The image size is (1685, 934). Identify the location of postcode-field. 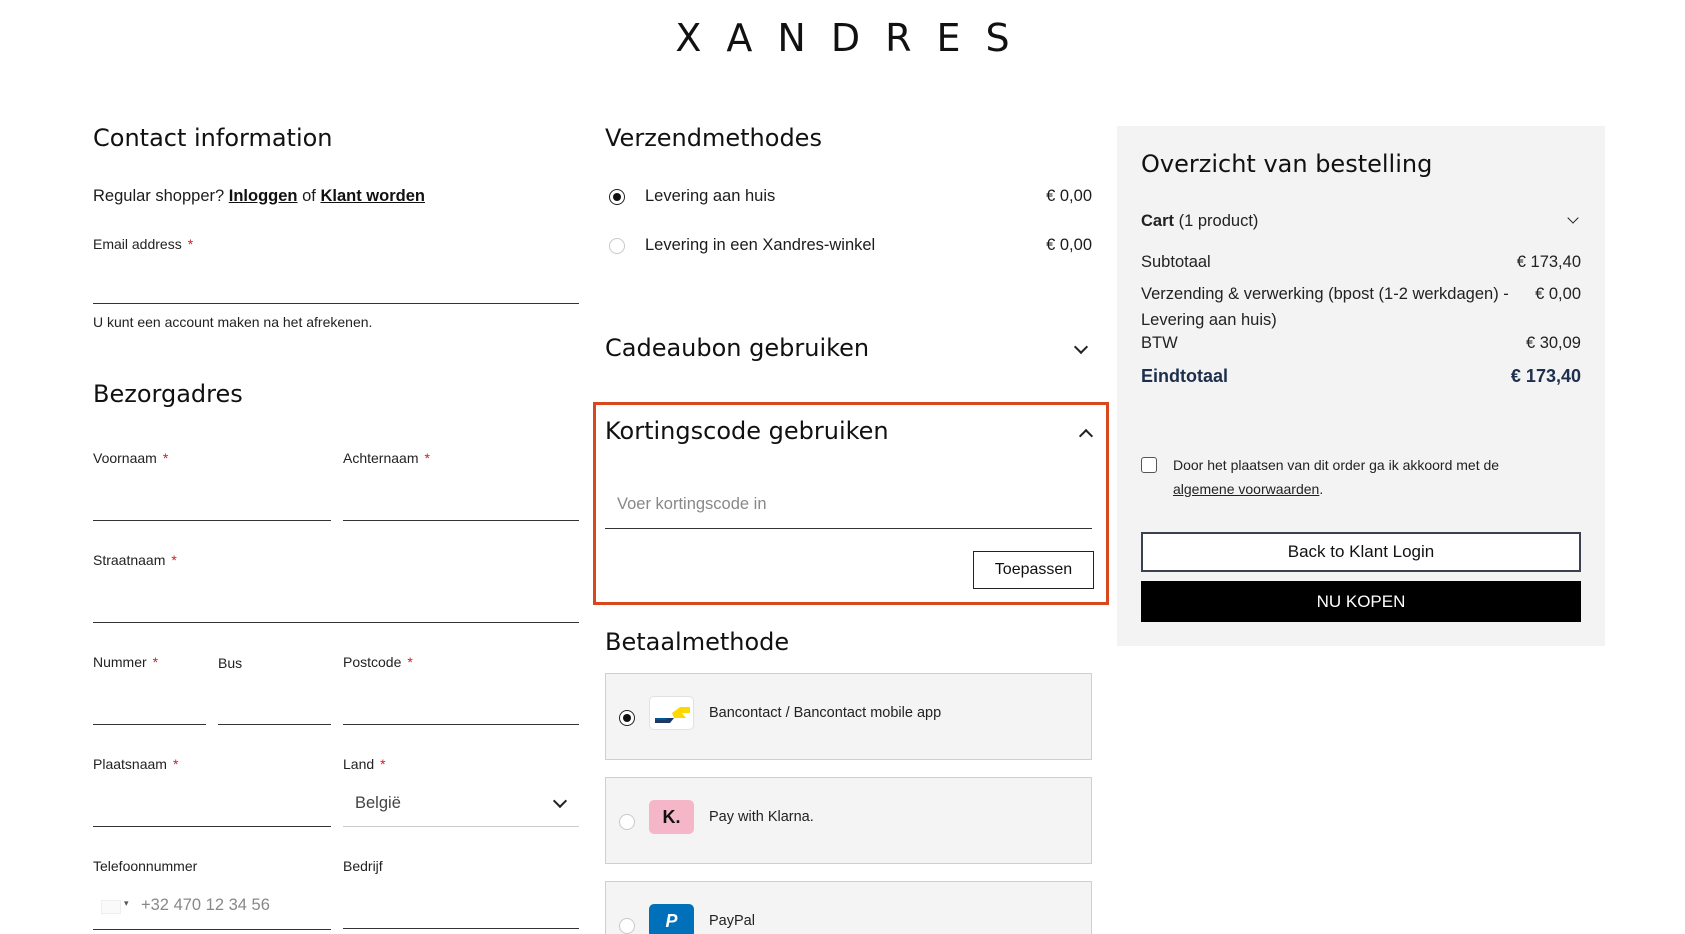
(461, 724).